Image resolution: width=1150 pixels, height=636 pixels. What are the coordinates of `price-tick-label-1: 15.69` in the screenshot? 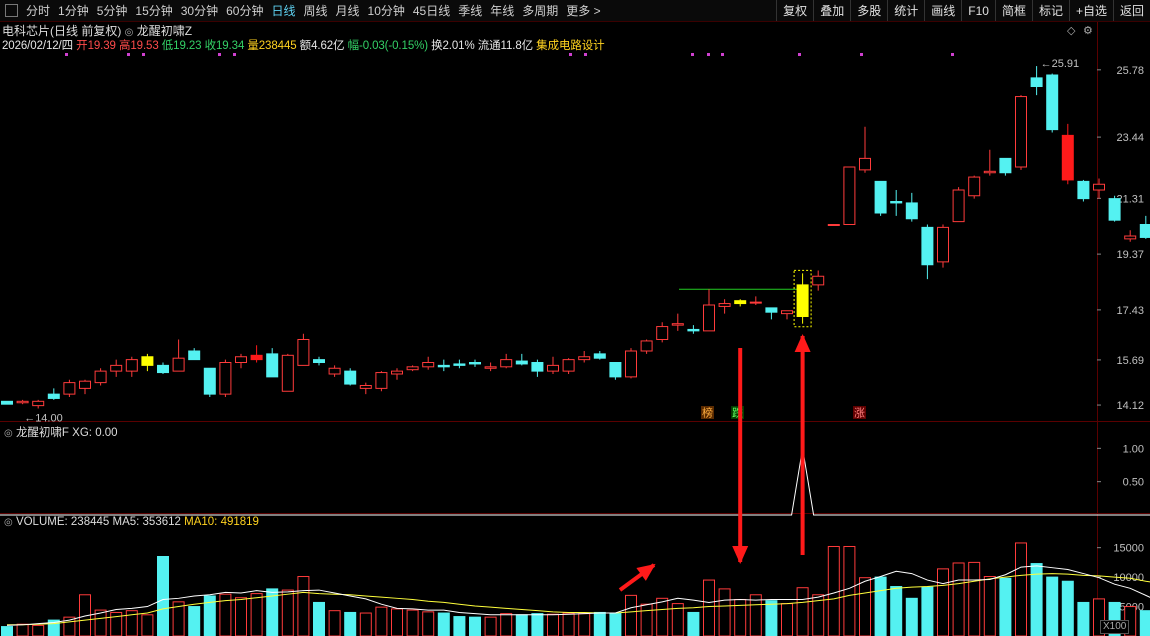 It's located at (1130, 361).